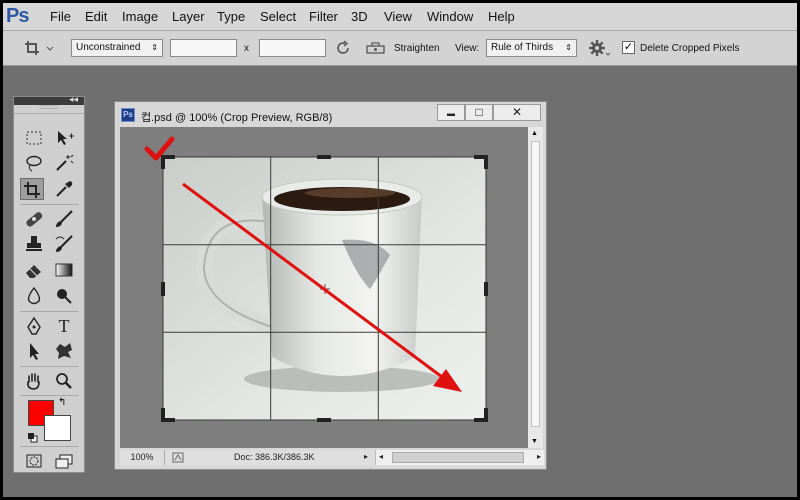 This screenshot has width=800, height=500. I want to click on crop-height-input, so click(292, 48).